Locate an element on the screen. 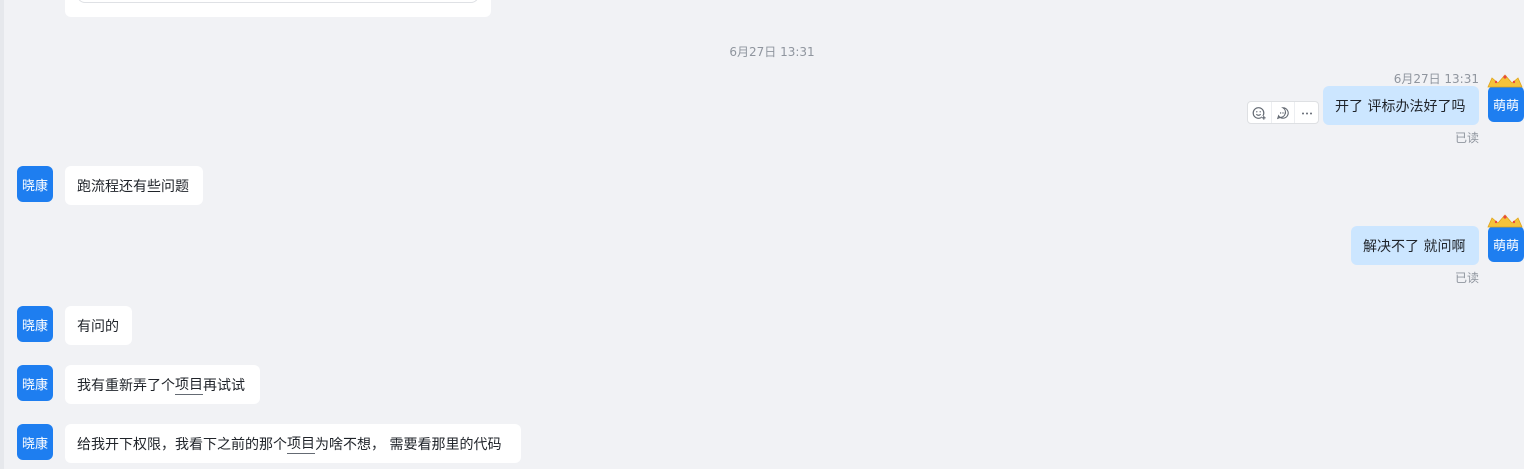 This screenshot has width=1524, height=469. message-time: 6月27日 13:31 is located at coordinates (1436, 79).